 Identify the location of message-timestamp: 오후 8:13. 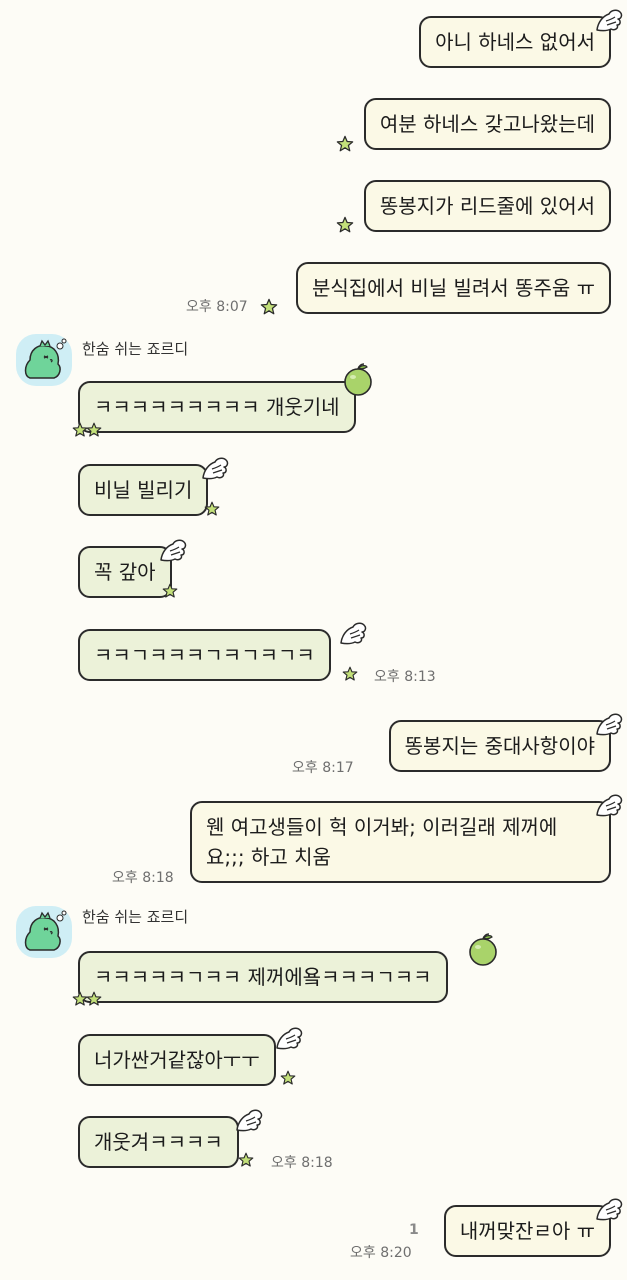
(405, 677).